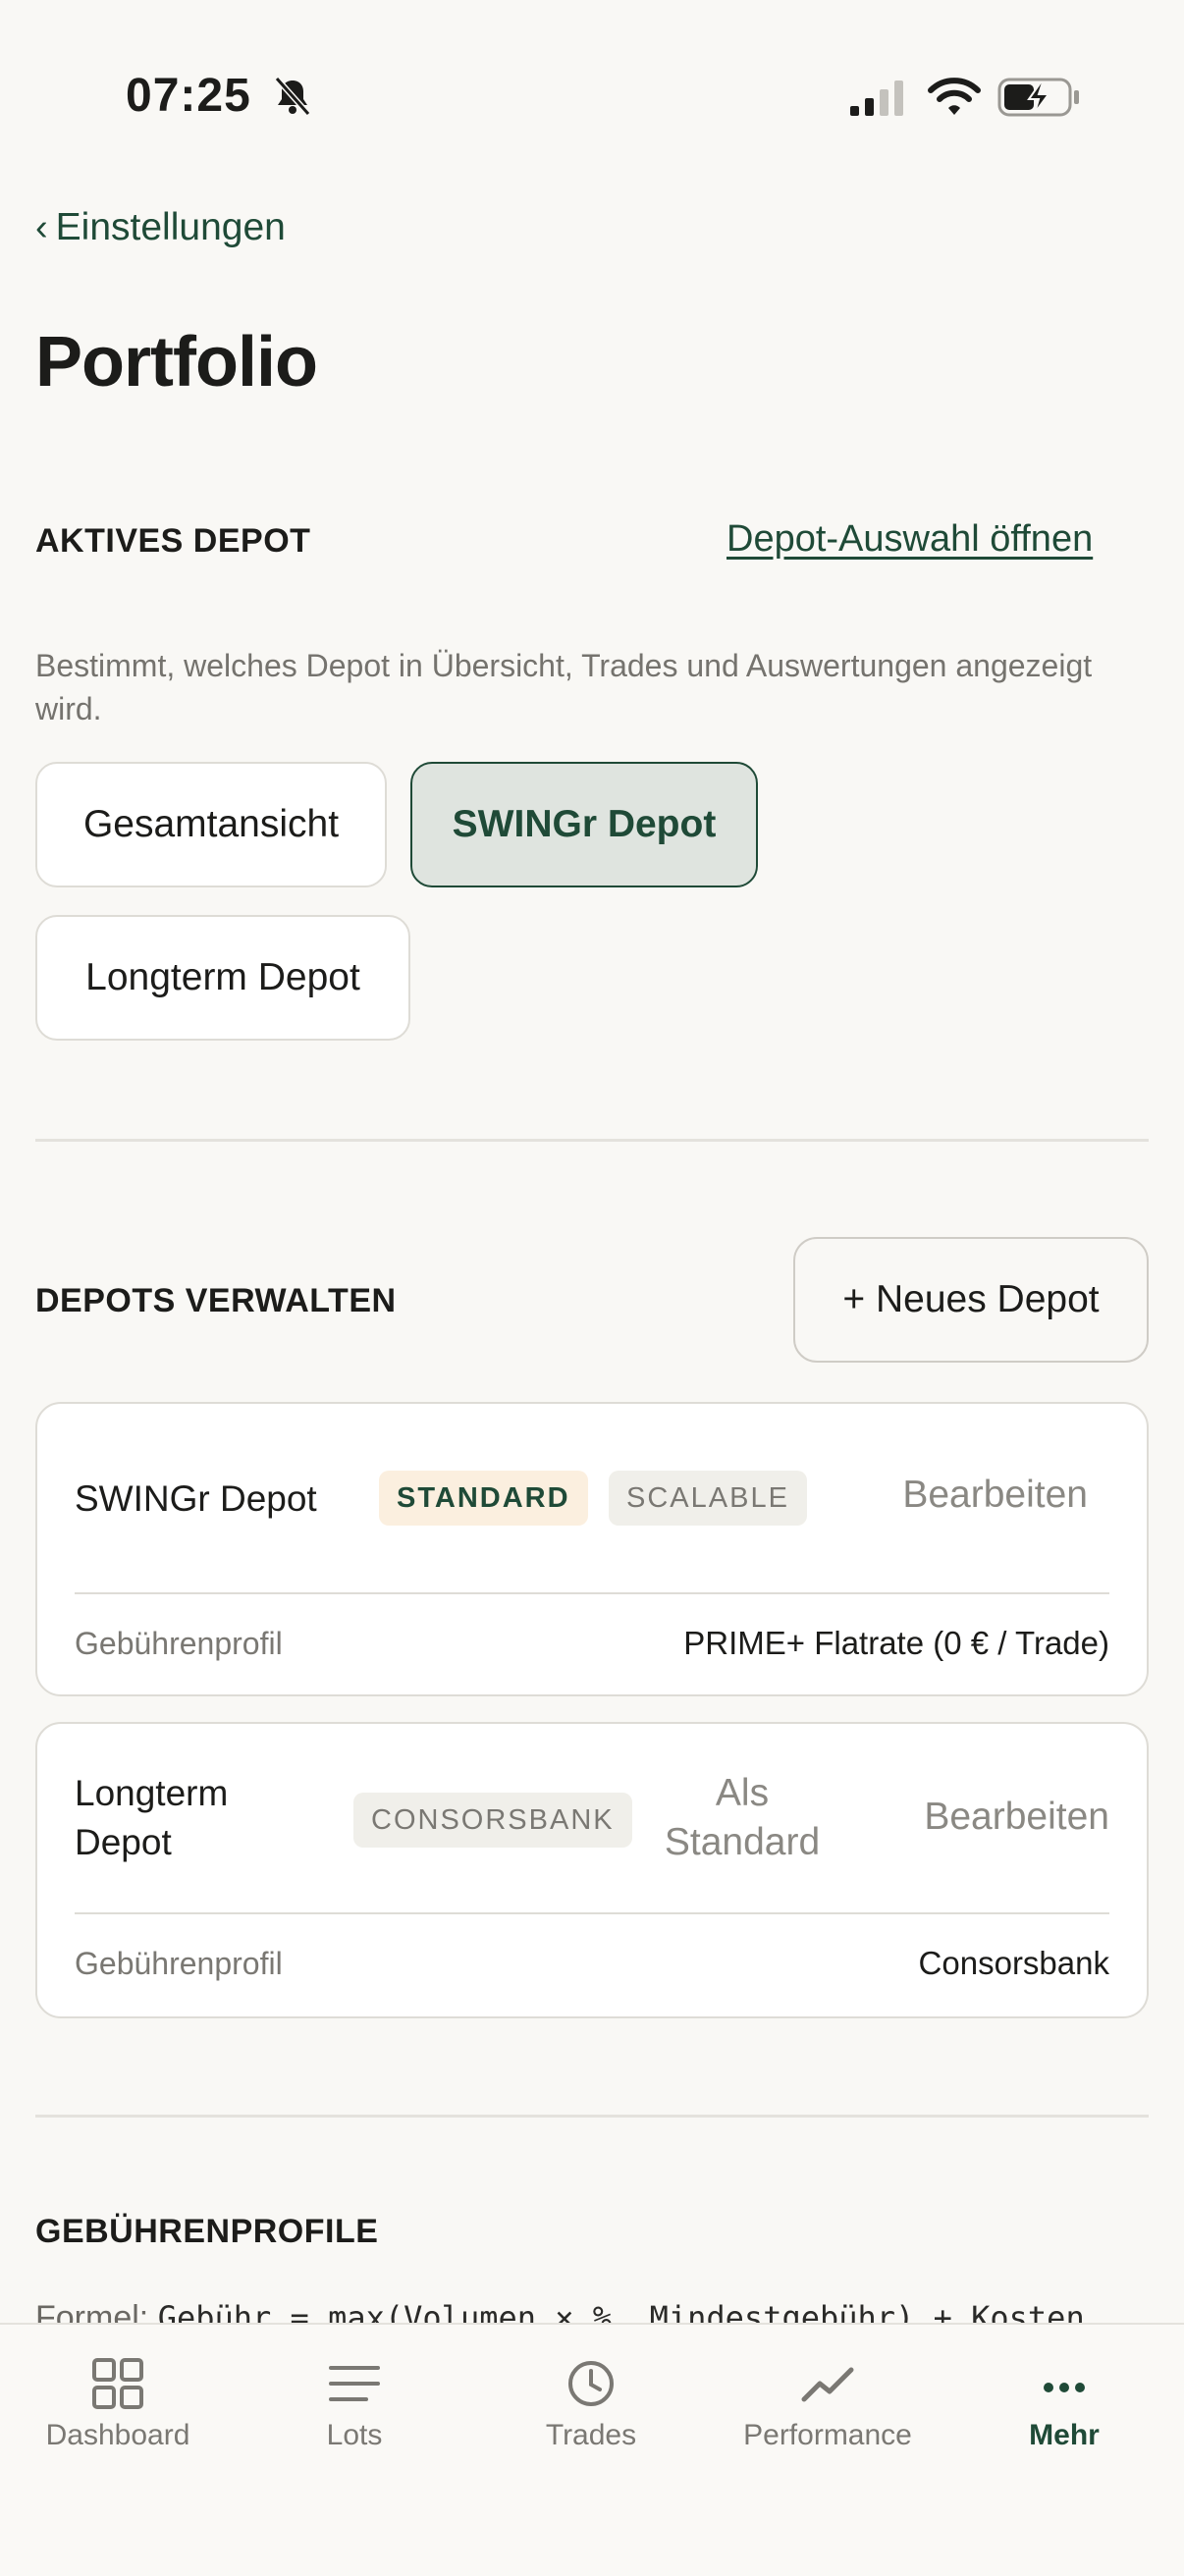  What do you see at coordinates (222, 978) in the screenshot?
I see `depot-chip-longterm: Longterm Depot` at bounding box center [222, 978].